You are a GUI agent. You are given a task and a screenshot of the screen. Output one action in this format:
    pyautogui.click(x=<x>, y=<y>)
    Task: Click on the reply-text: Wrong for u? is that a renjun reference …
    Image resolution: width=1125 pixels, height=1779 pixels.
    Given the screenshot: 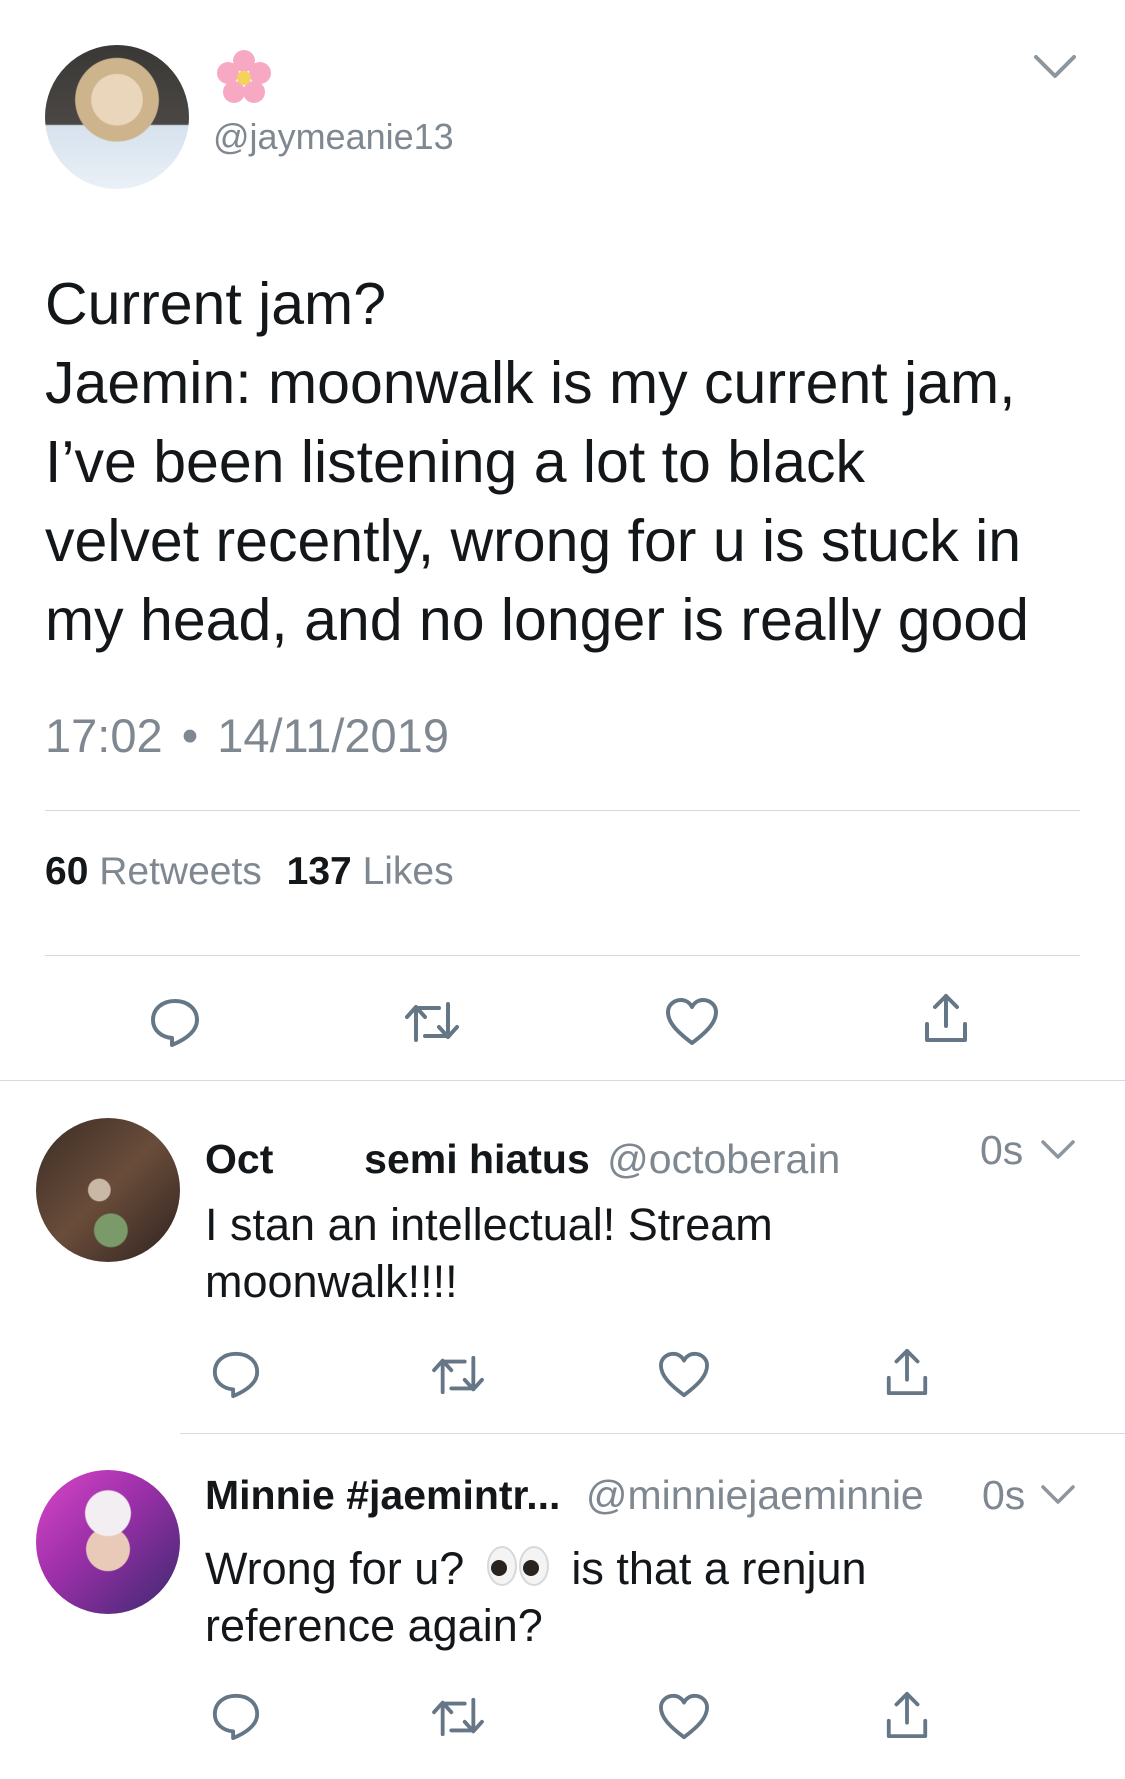 What is the action you would take?
    pyautogui.click(x=536, y=1597)
    